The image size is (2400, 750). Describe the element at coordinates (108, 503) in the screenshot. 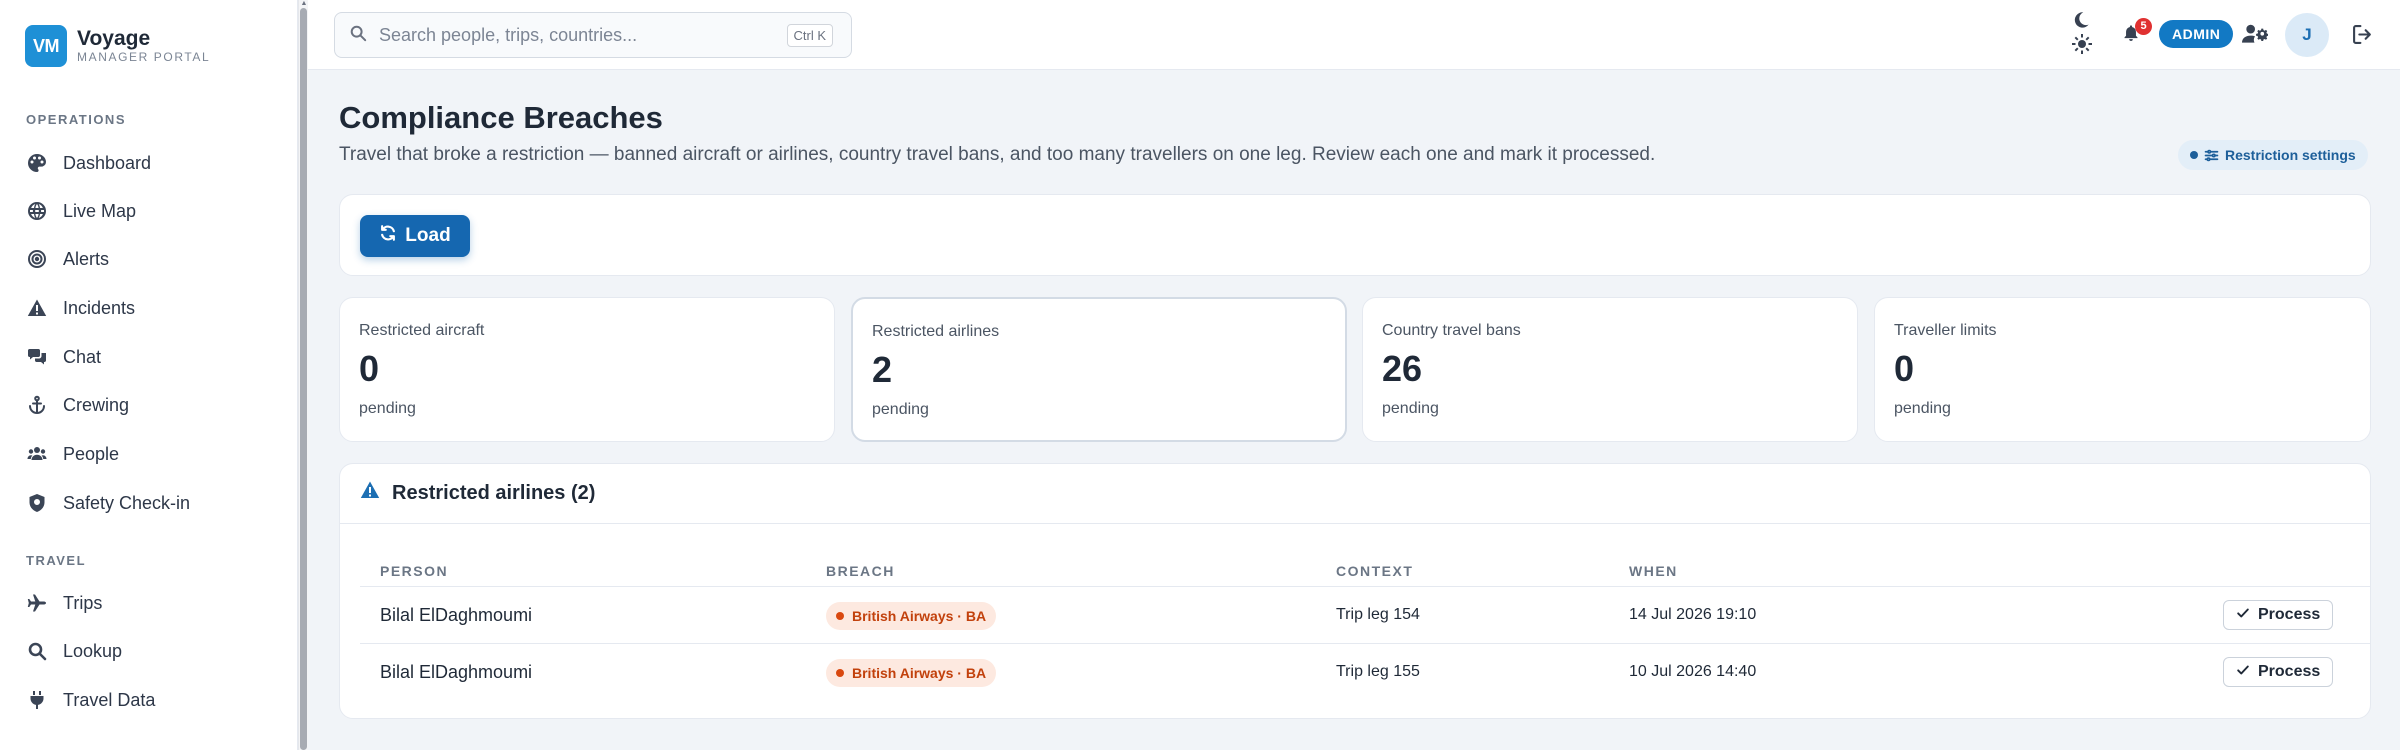

I see `sidebar-item-safety-check-in: Safety Check-in` at that location.